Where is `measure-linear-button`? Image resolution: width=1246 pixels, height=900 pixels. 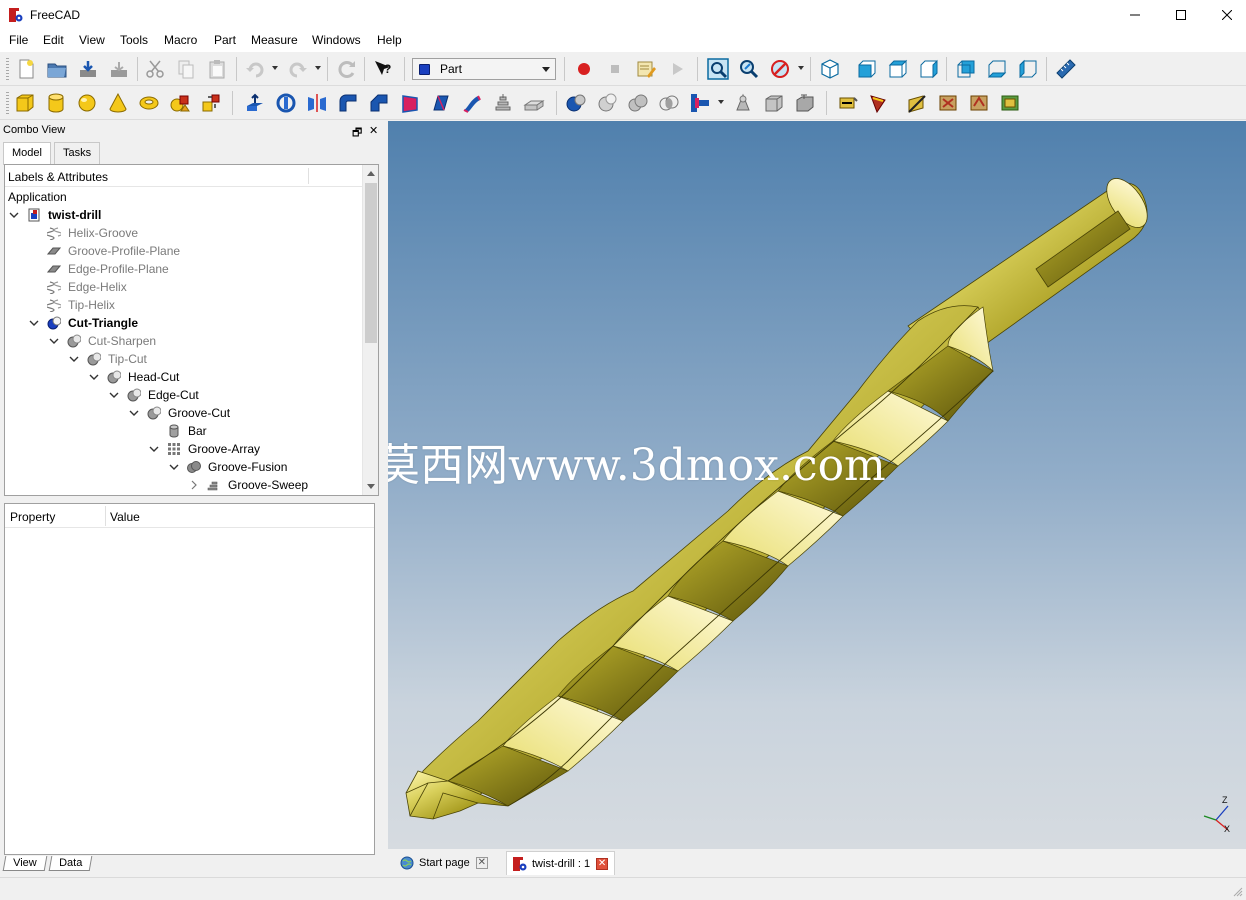
measure-linear-button is located at coordinates (848, 103).